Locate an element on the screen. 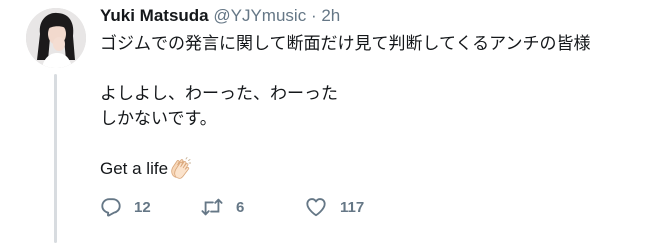  like-button: 117 is located at coordinates (334, 207).